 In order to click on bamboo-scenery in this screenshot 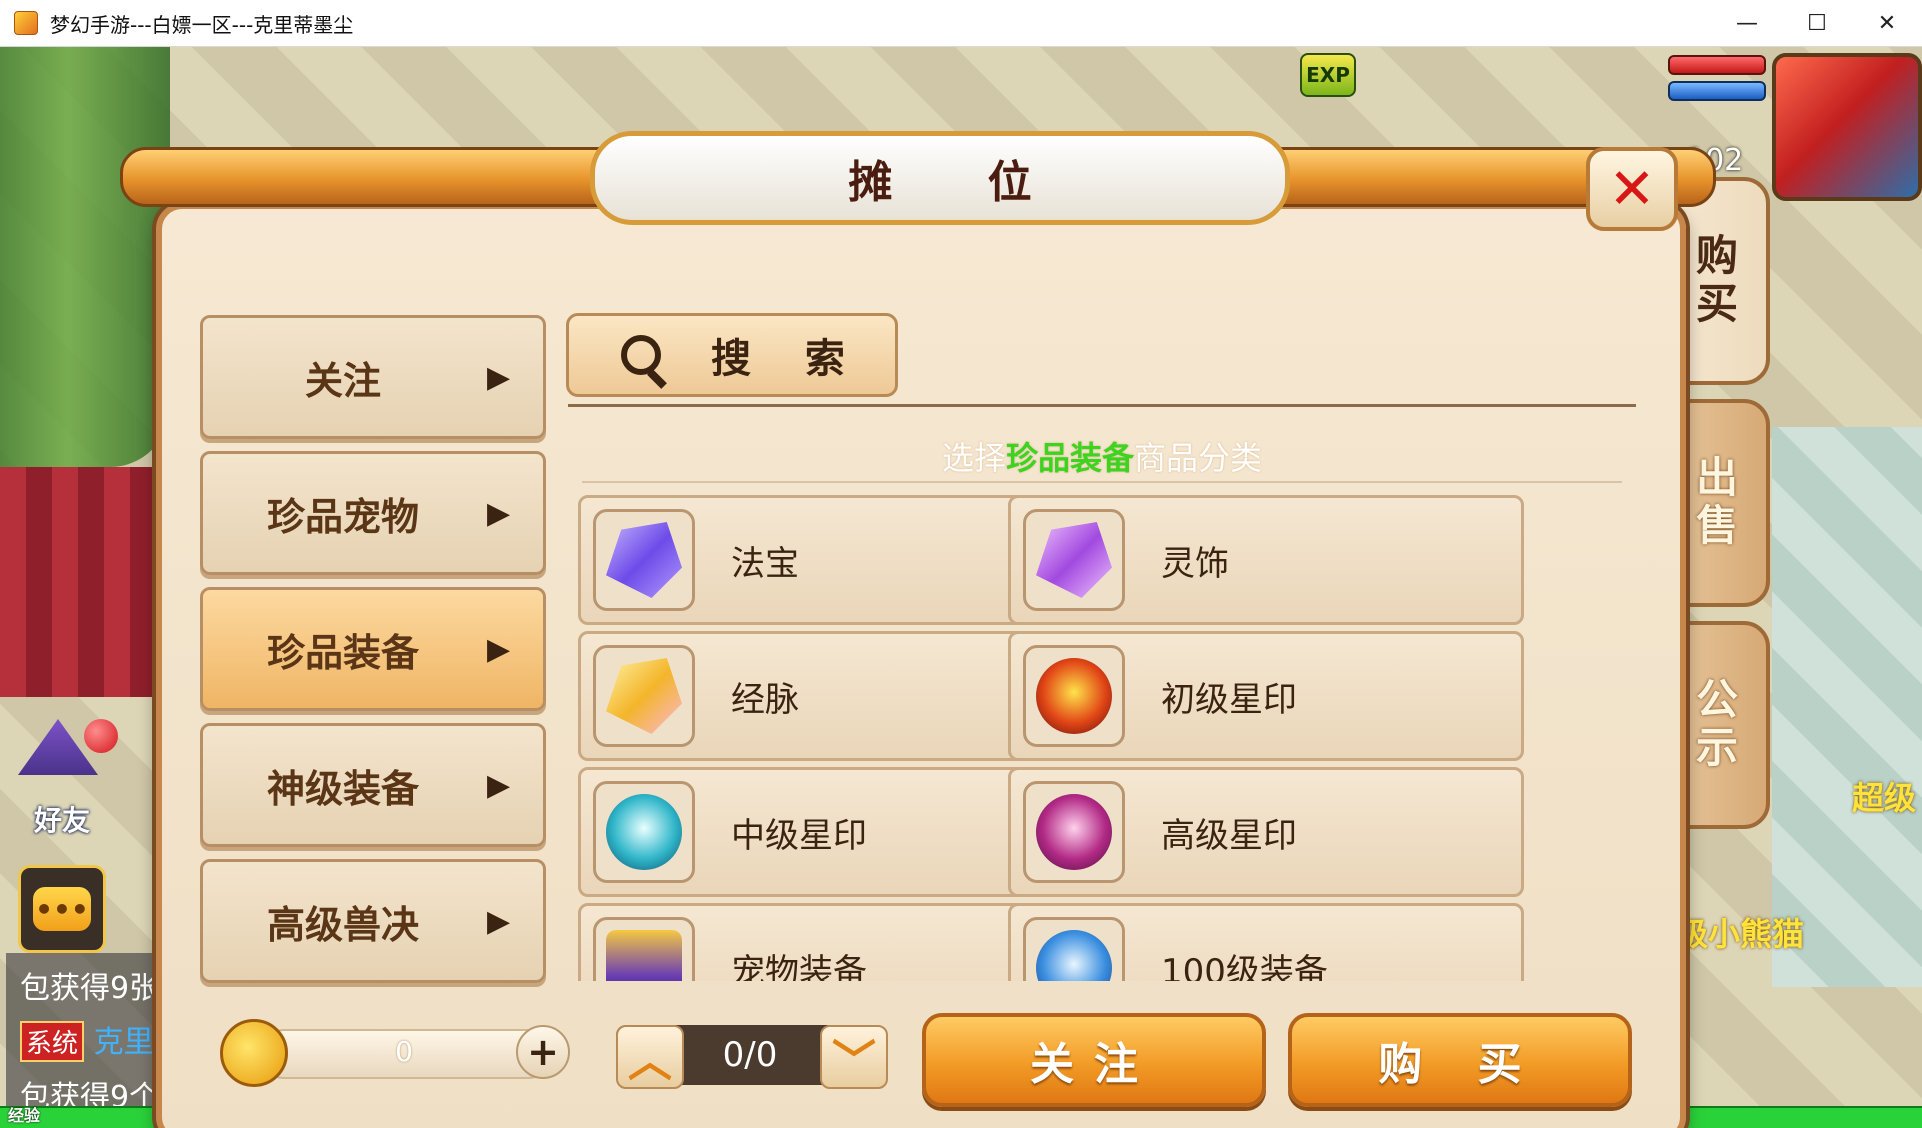, I will do `click(85, 257)`.